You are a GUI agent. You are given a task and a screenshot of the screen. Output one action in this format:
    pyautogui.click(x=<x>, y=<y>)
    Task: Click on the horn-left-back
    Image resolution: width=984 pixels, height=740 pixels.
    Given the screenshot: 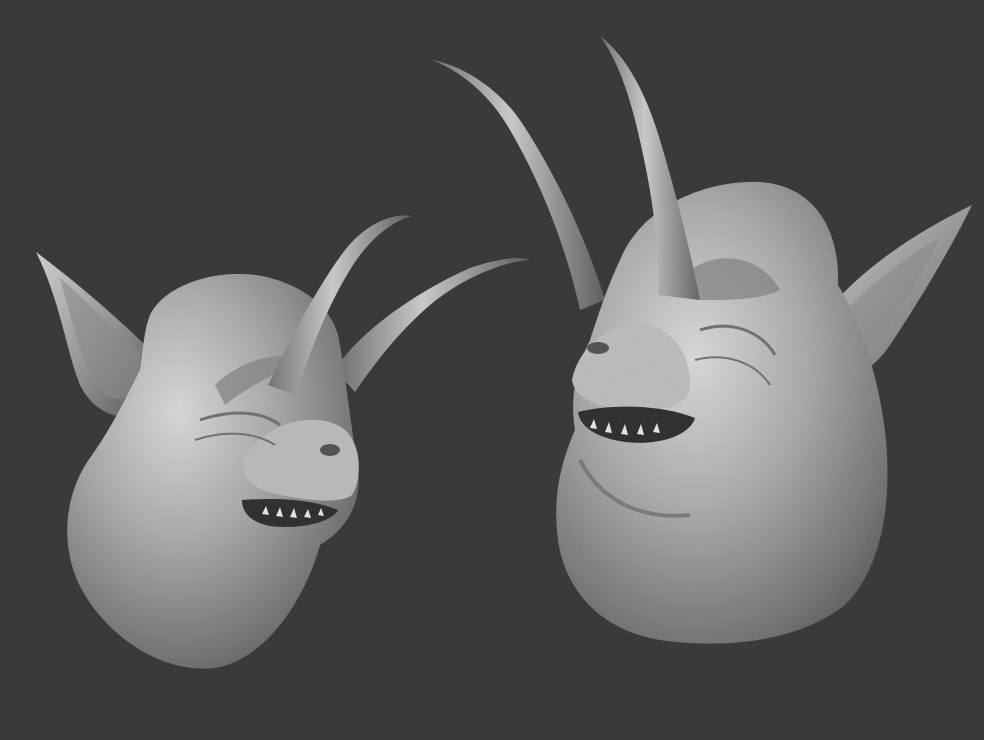 What is the action you would take?
    pyautogui.click(x=432, y=325)
    